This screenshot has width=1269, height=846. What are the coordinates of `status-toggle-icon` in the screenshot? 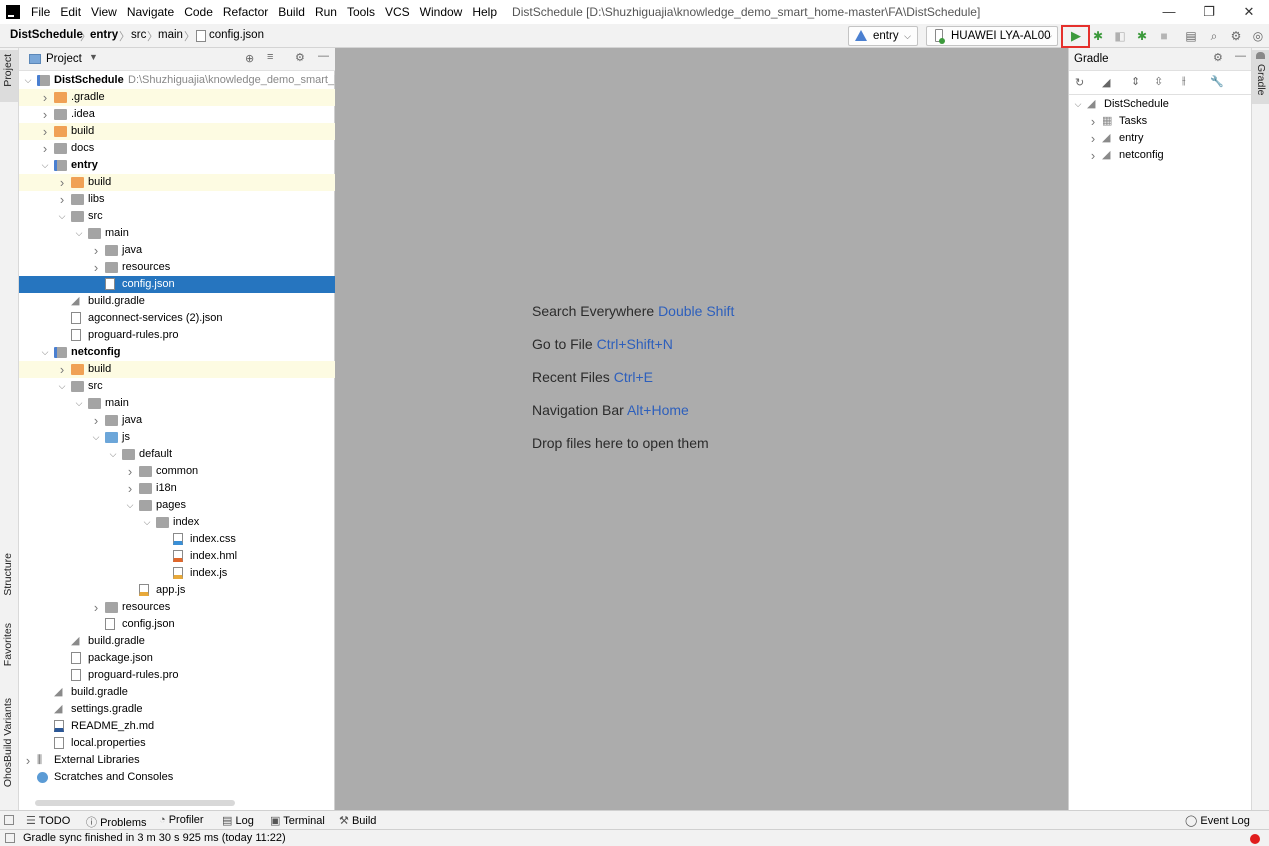 It's located at (10, 838).